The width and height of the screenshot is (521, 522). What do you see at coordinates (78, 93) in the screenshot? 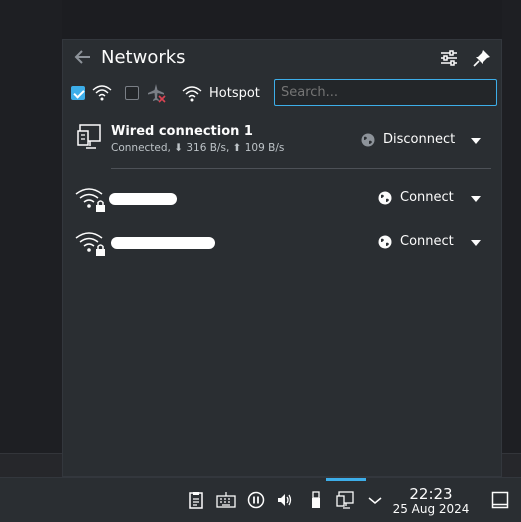
I see `wifi-enable-checkbox` at bounding box center [78, 93].